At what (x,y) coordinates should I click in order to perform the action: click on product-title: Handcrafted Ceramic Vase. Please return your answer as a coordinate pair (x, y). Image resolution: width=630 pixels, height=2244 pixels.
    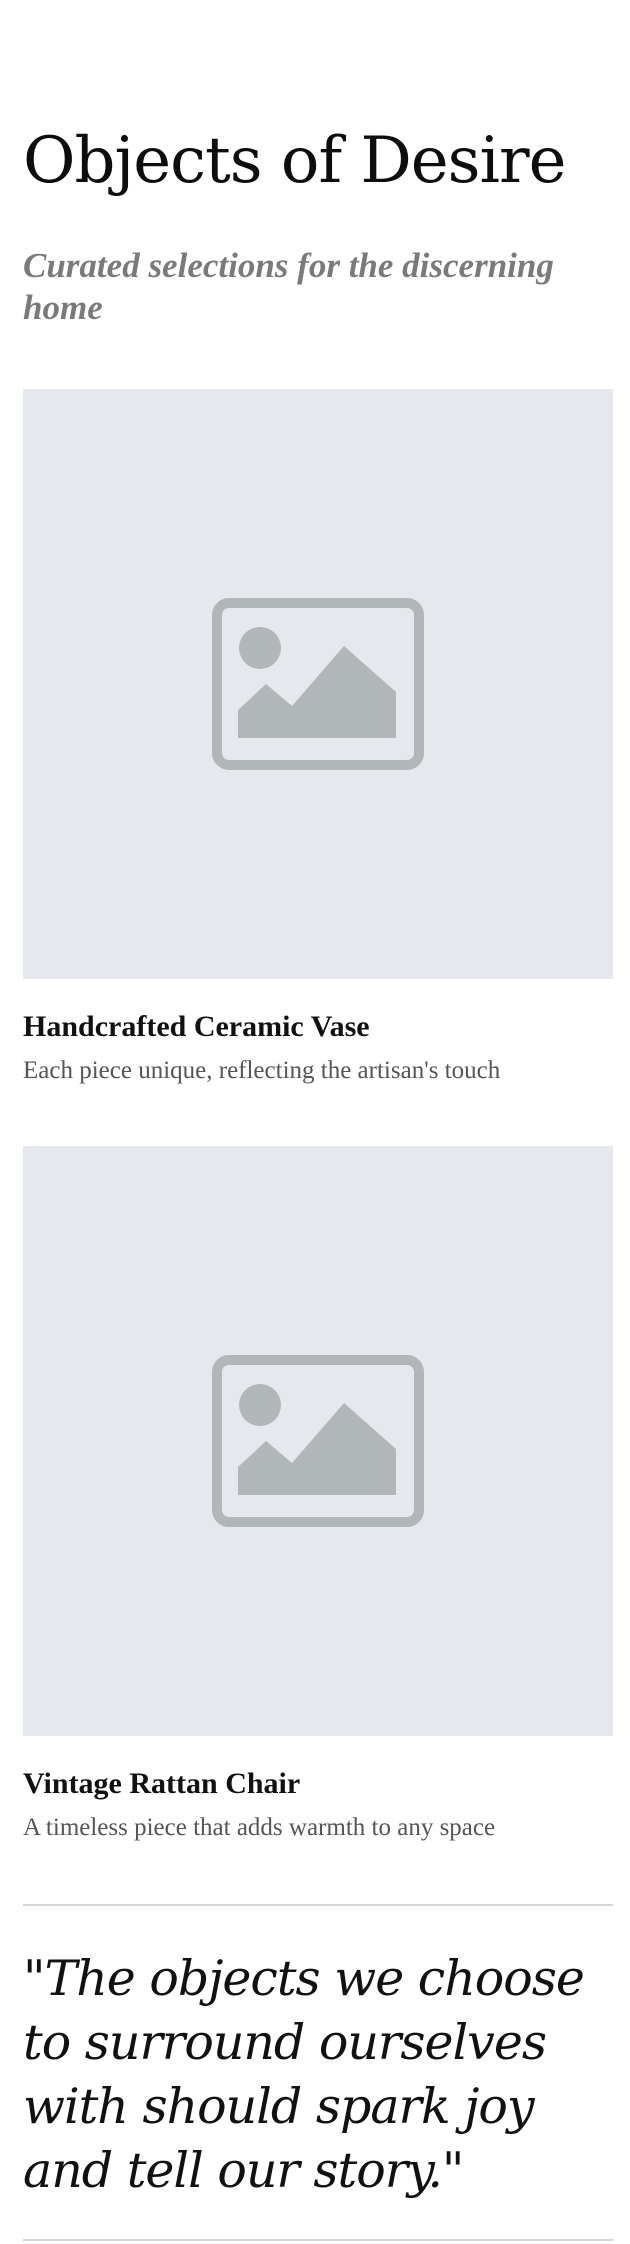
    Looking at the image, I should click on (318, 1027).